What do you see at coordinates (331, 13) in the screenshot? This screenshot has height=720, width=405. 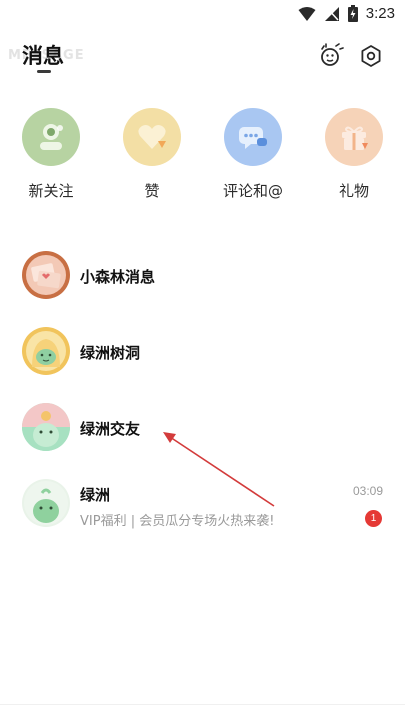 I see `signal-icon` at bounding box center [331, 13].